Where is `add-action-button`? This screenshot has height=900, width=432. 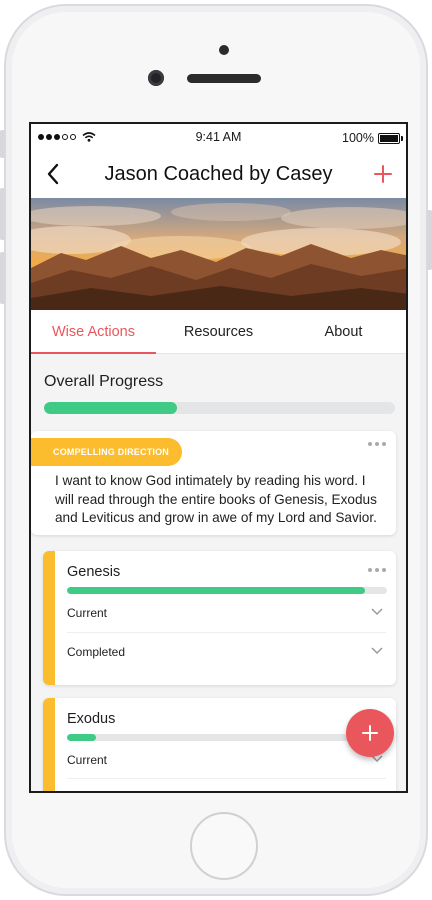
add-action-button is located at coordinates (370, 733).